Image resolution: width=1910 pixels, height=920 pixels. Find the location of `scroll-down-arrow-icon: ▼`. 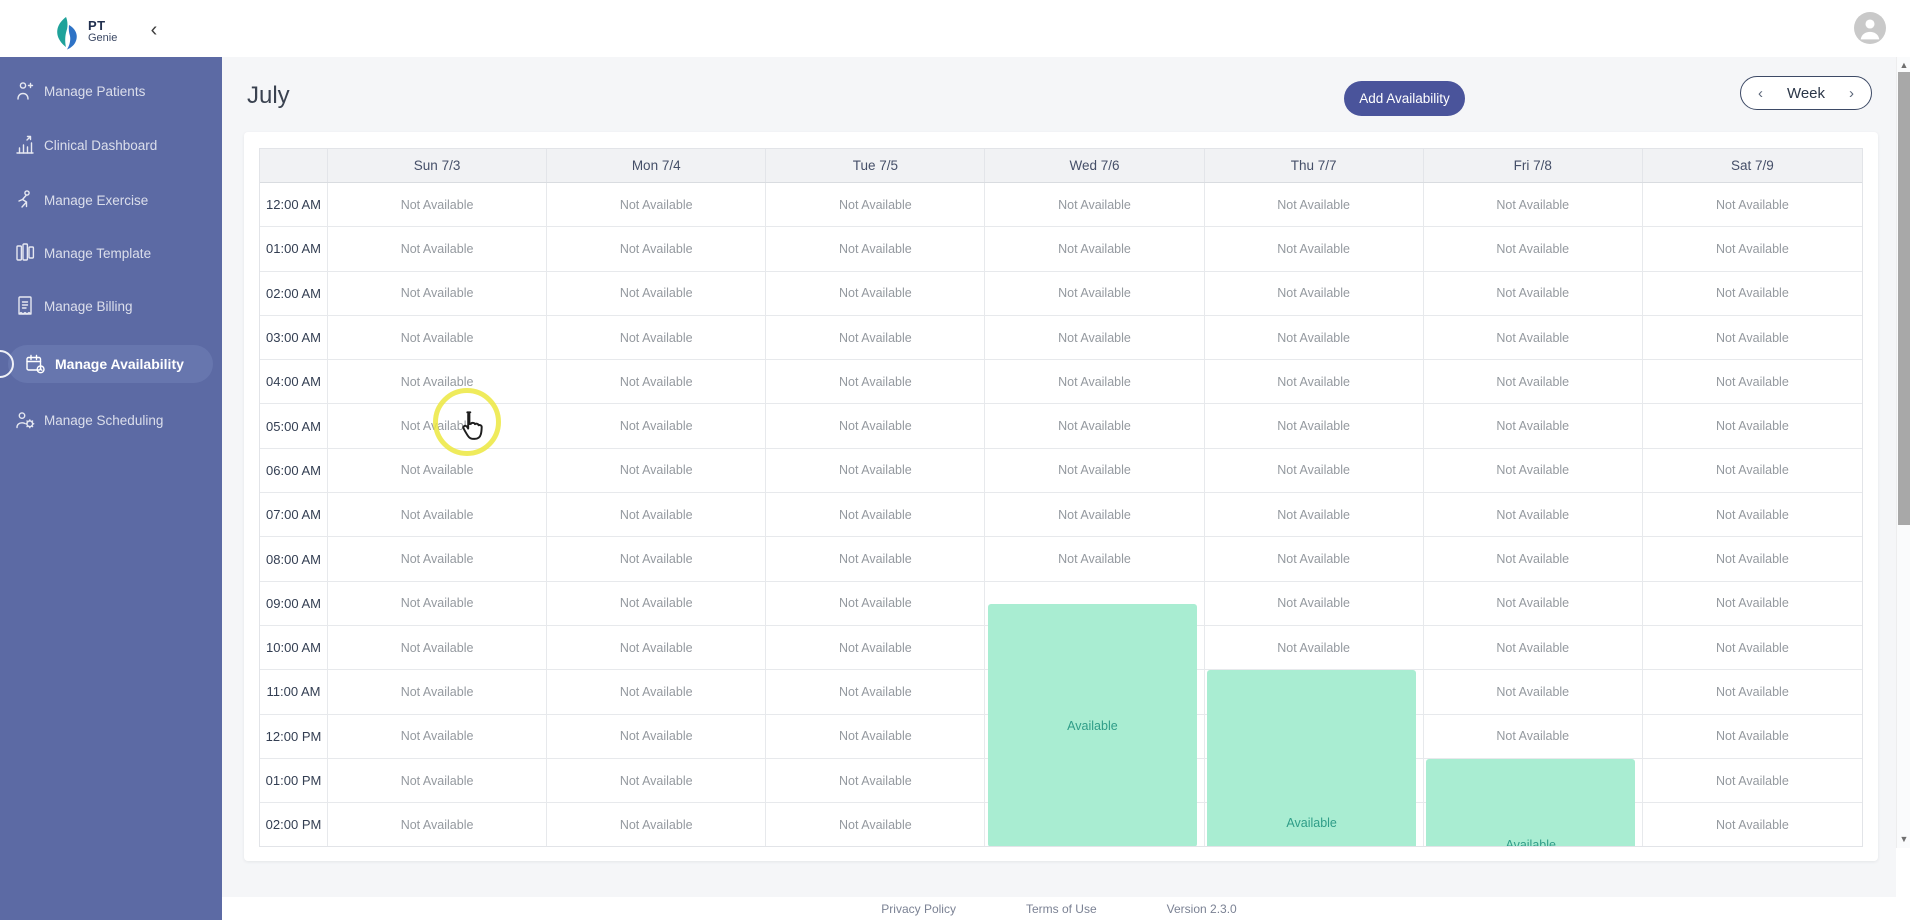

scroll-down-arrow-icon: ▼ is located at coordinates (1904, 839).